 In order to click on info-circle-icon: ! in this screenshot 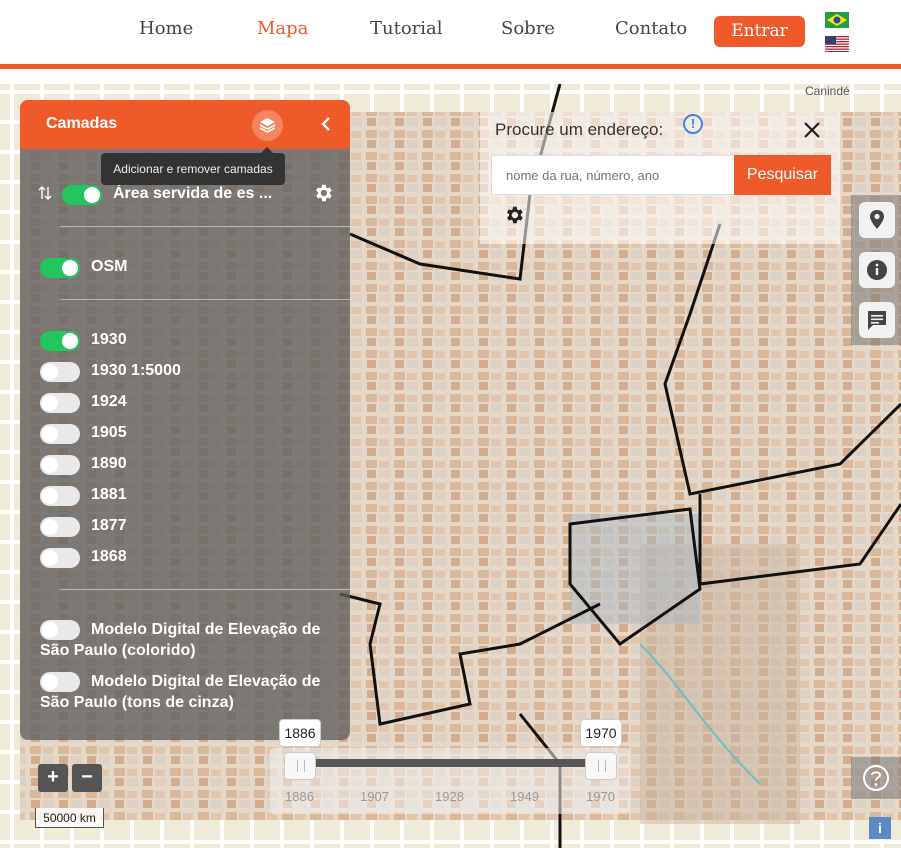, I will do `click(693, 124)`.